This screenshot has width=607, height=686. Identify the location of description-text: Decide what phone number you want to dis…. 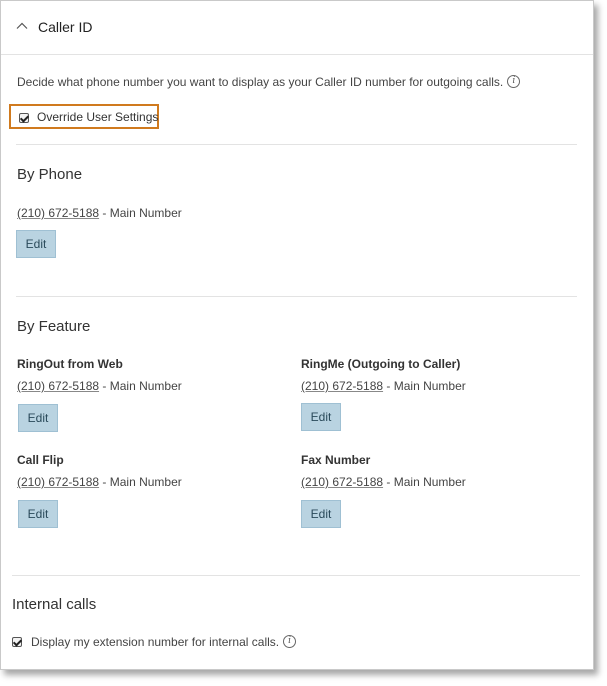
(260, 82).